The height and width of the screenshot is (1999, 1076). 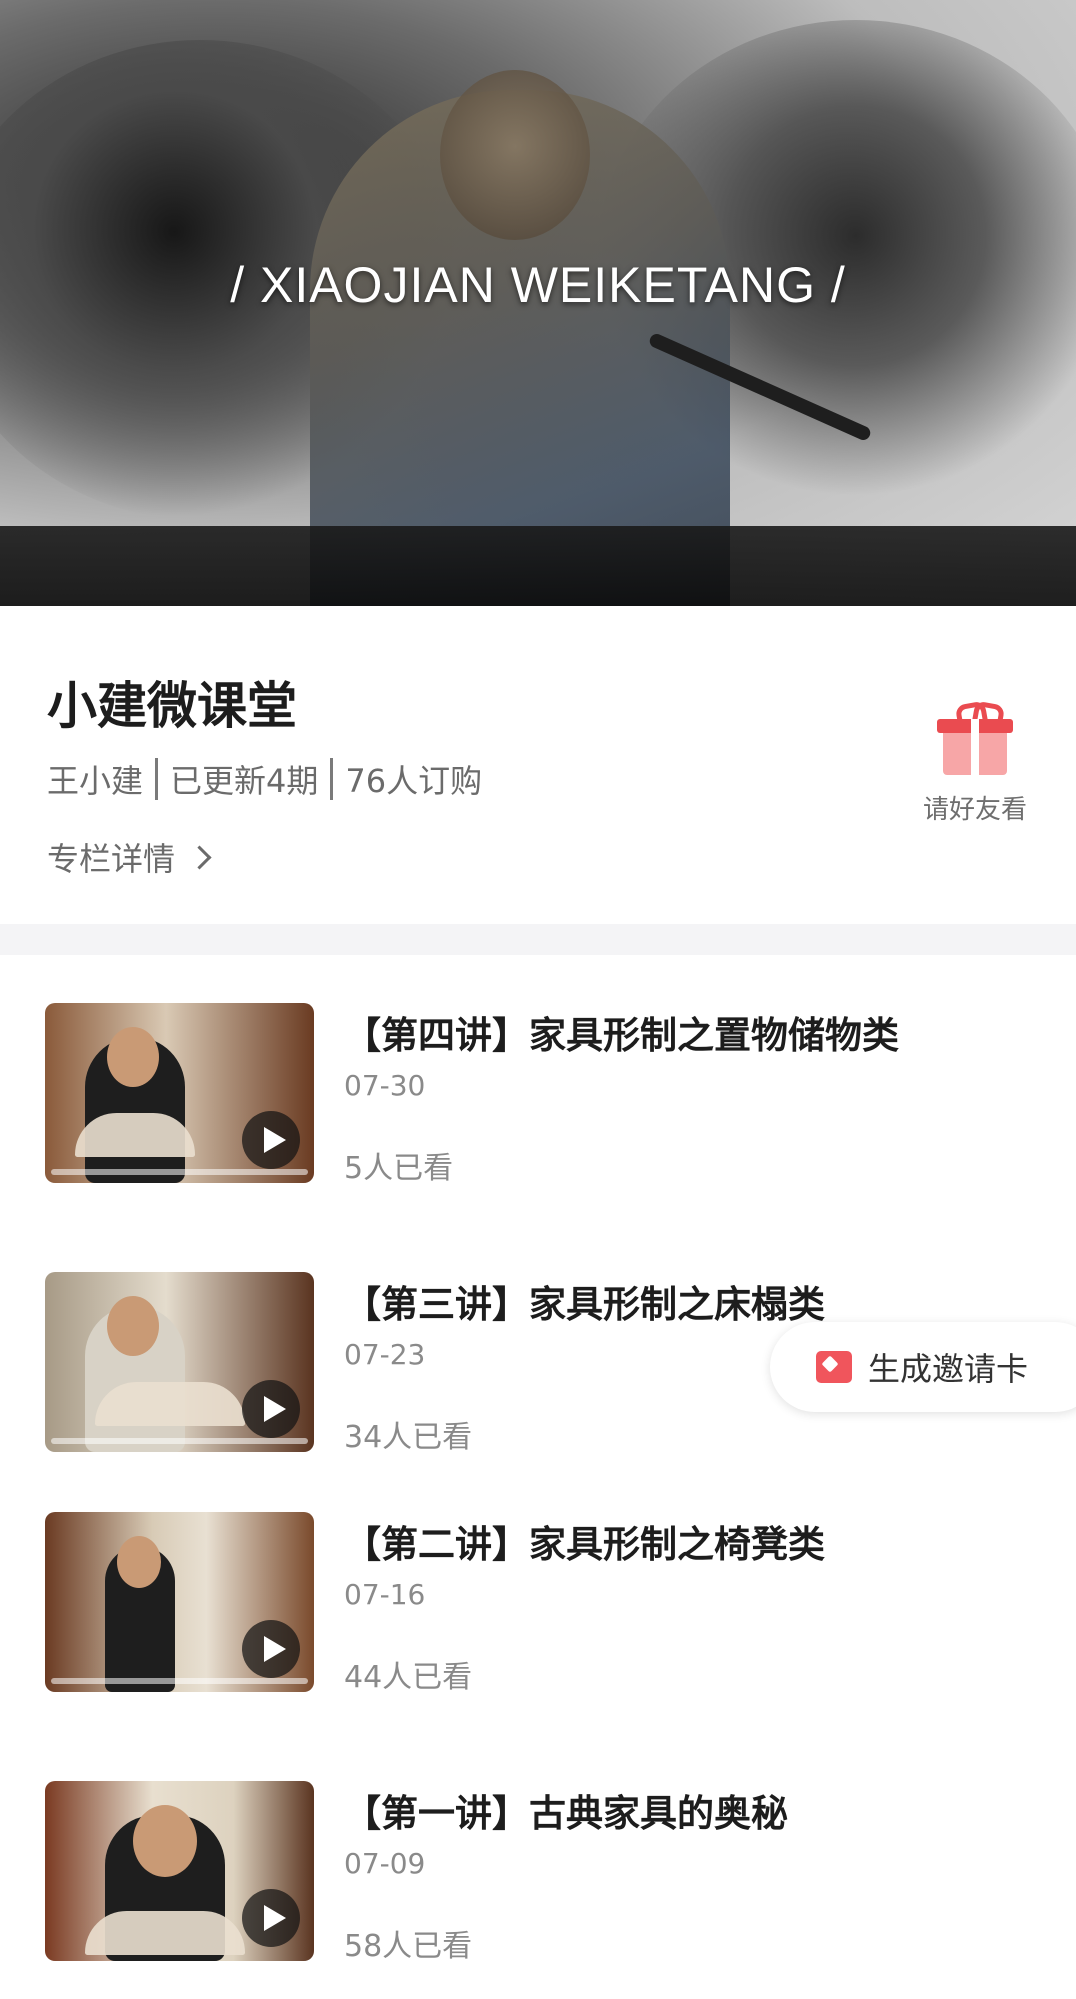 What do you see at coordinates (385, 1354) in the screenshot?
I see `lesson-date: 07-23` at bounding box center [385, 1354].